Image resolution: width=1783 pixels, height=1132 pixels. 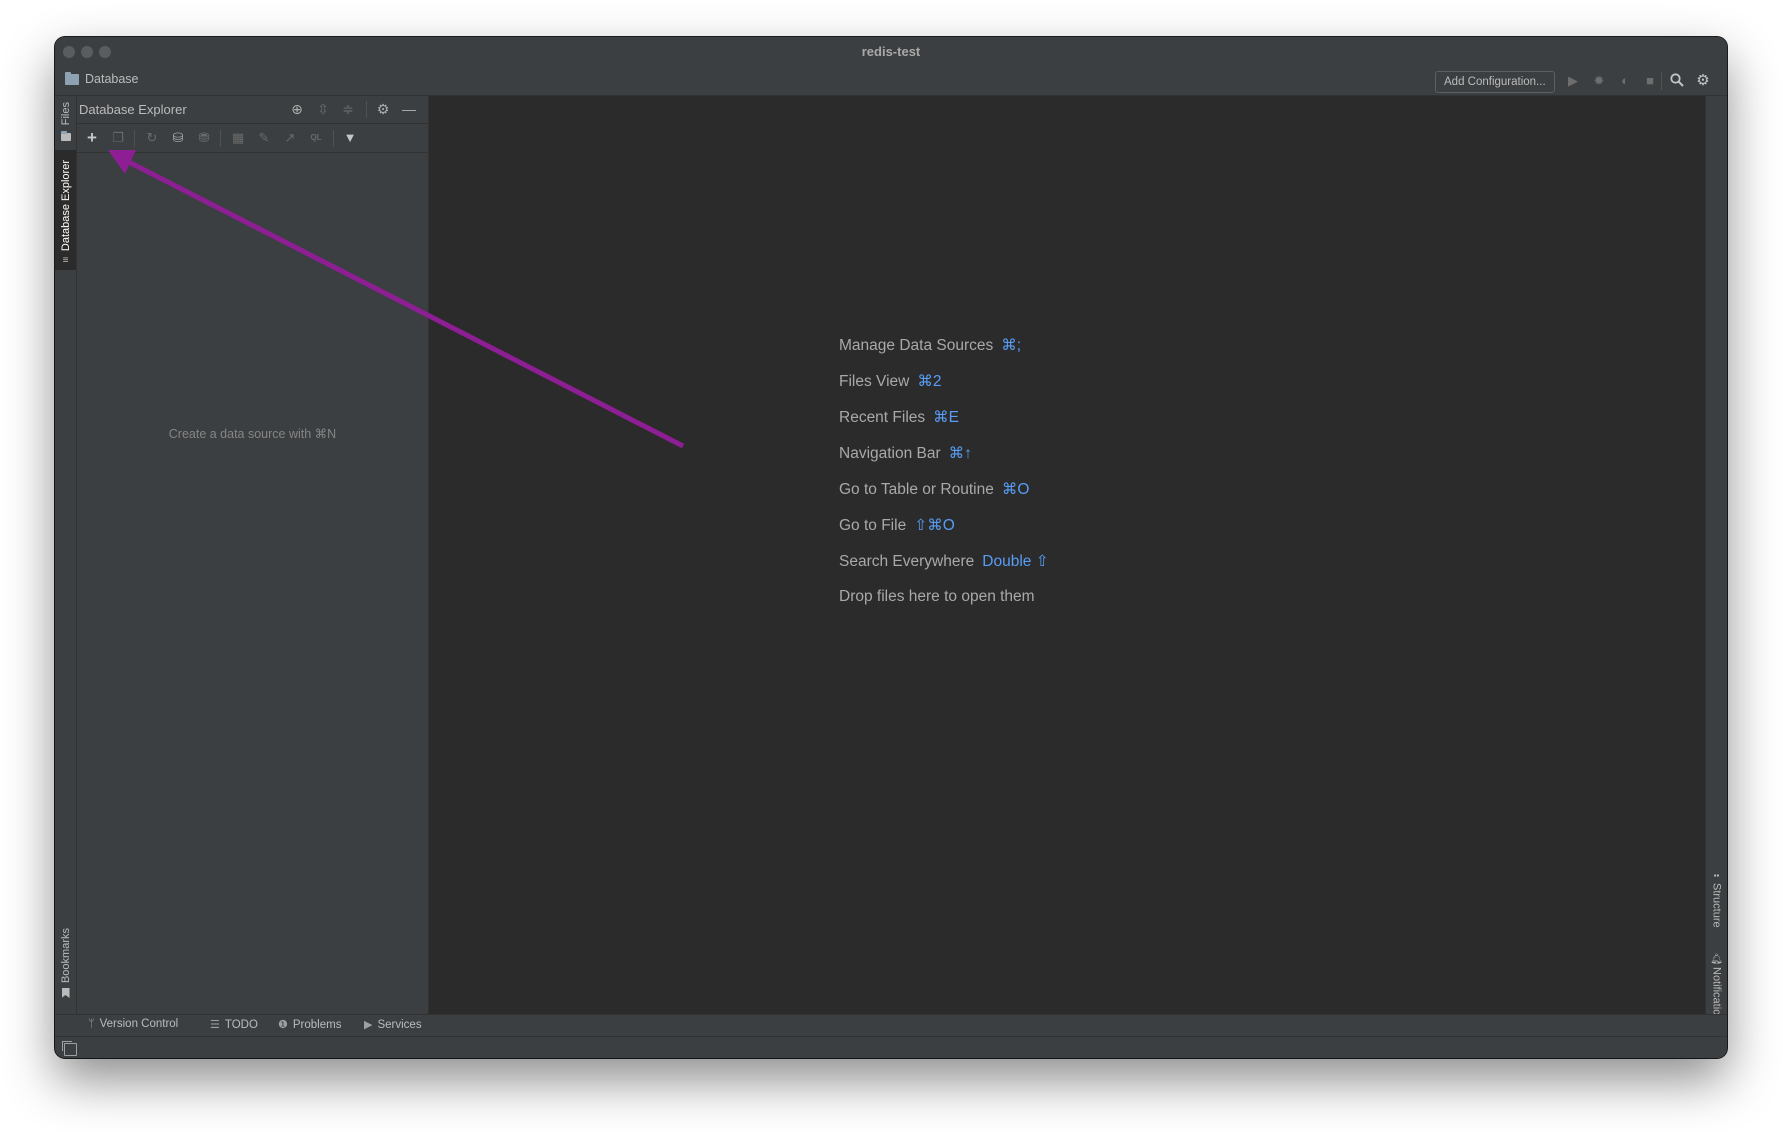 What do you see at coordinates (1703, 81) in the screenshot?
I see `settings-icon: ⚙` at bounding box center [1703, 81].